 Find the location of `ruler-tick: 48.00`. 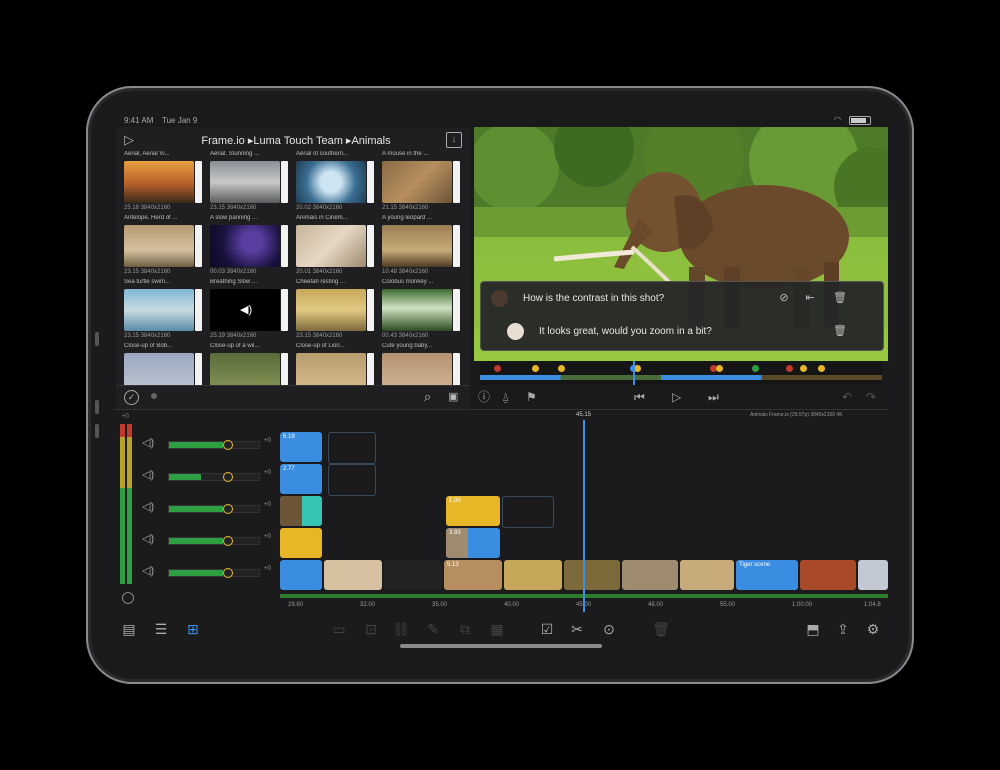

ruler-tick: 48.00 is located at coordinates (656, 605).